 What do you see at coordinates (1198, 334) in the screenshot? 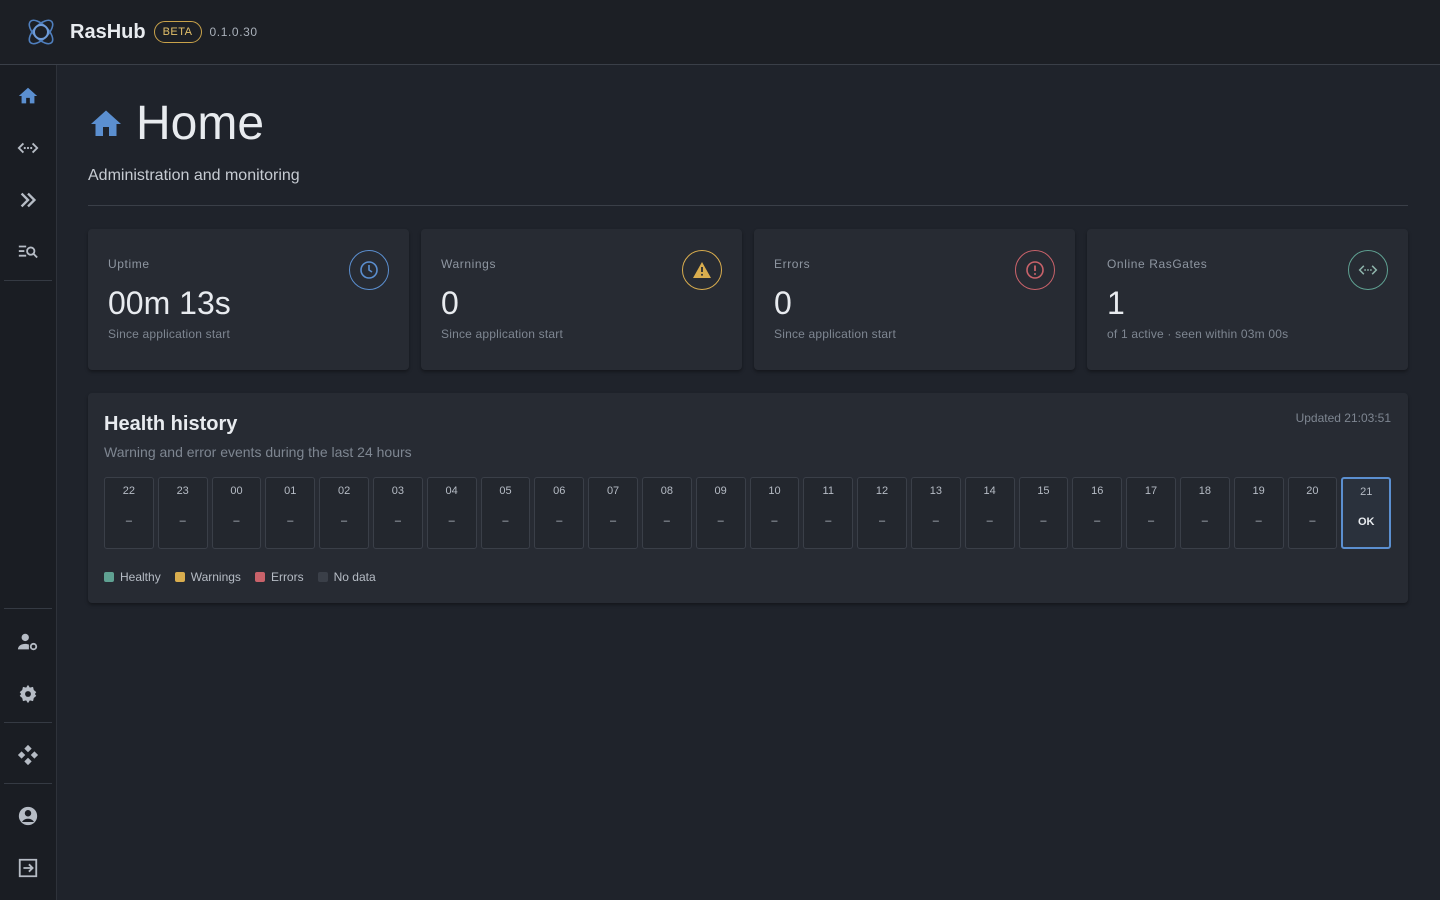
I see `card-subtext: of 1 active · seen within 03m 00s` at bounding box center [1198, 334].